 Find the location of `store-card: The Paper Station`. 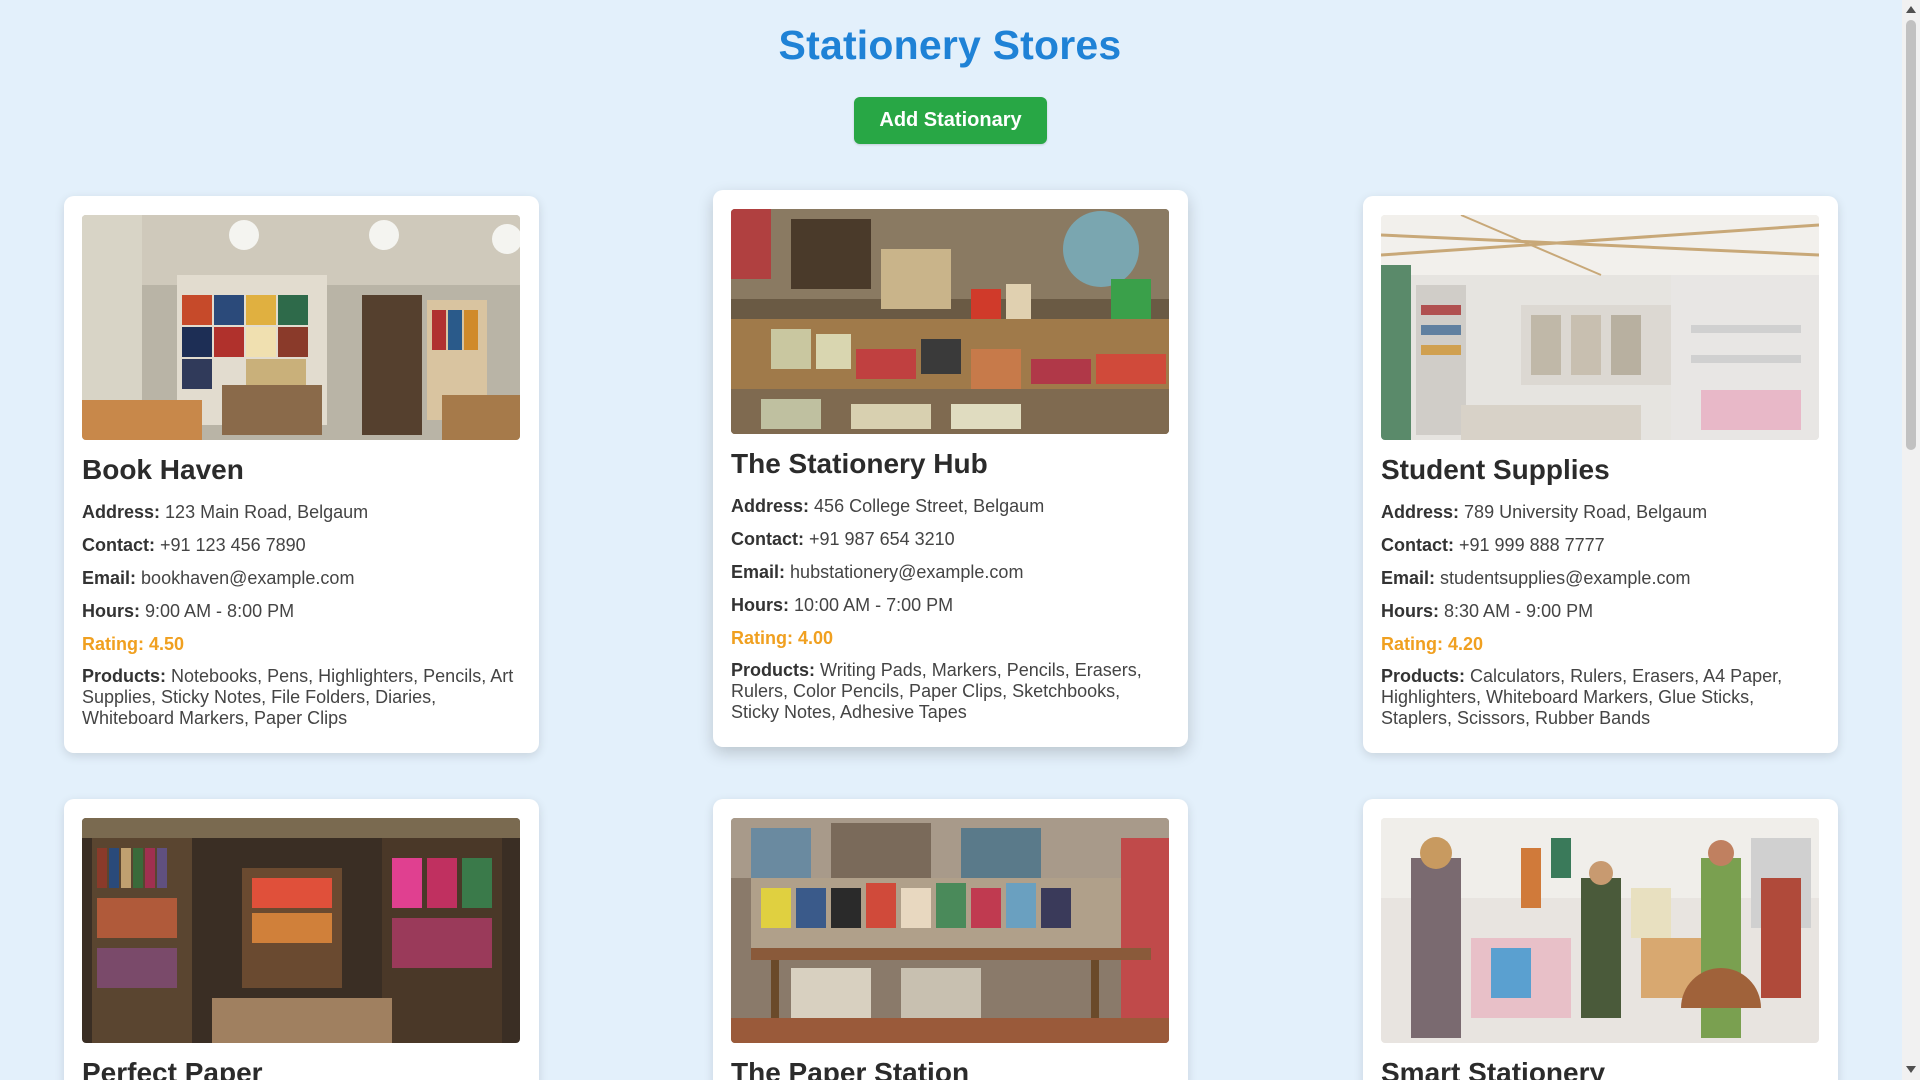

store-card: The Paper Station is located at coordinates (950, 939).